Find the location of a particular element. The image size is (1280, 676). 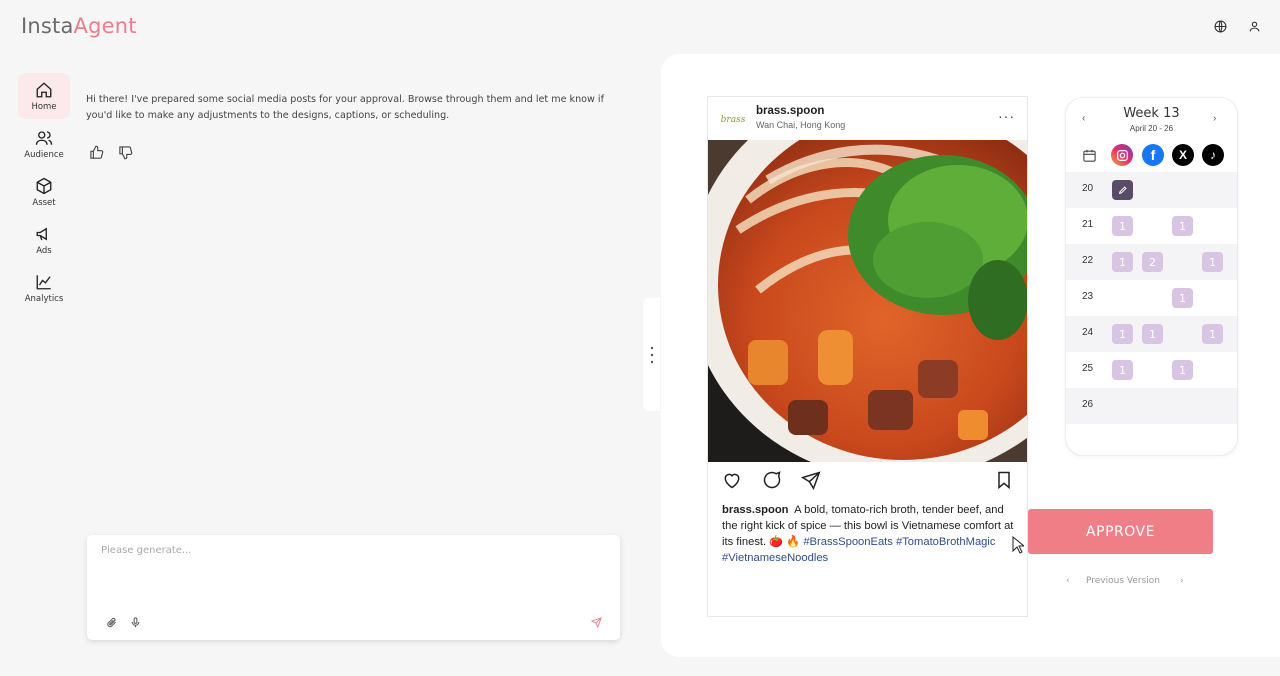

scheduled-post-count: 2 is located at coordinates (1152, 262).